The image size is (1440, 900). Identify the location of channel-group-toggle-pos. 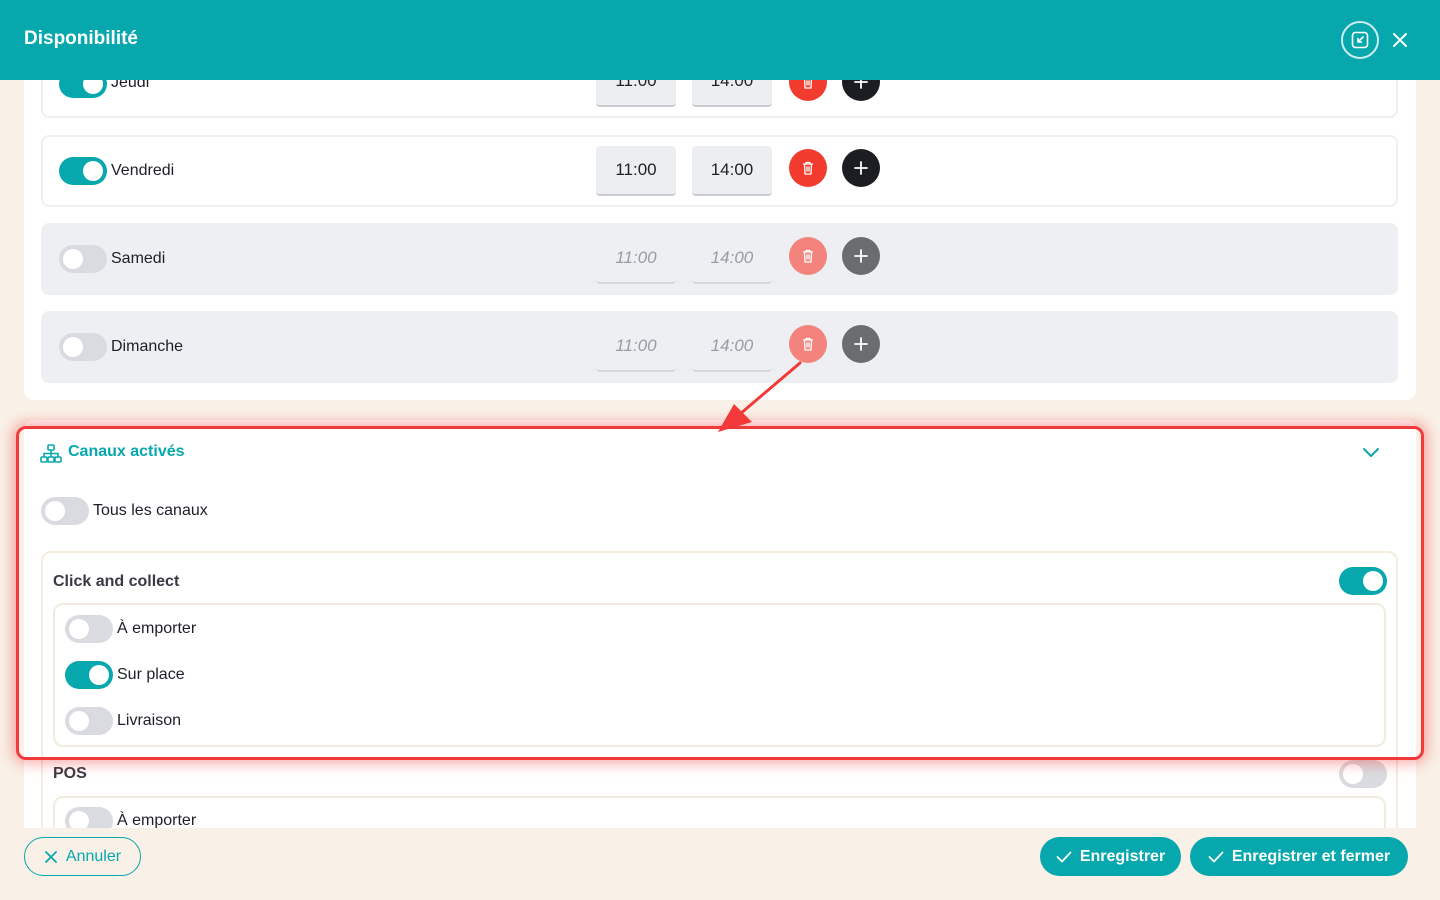
(1363, 774).